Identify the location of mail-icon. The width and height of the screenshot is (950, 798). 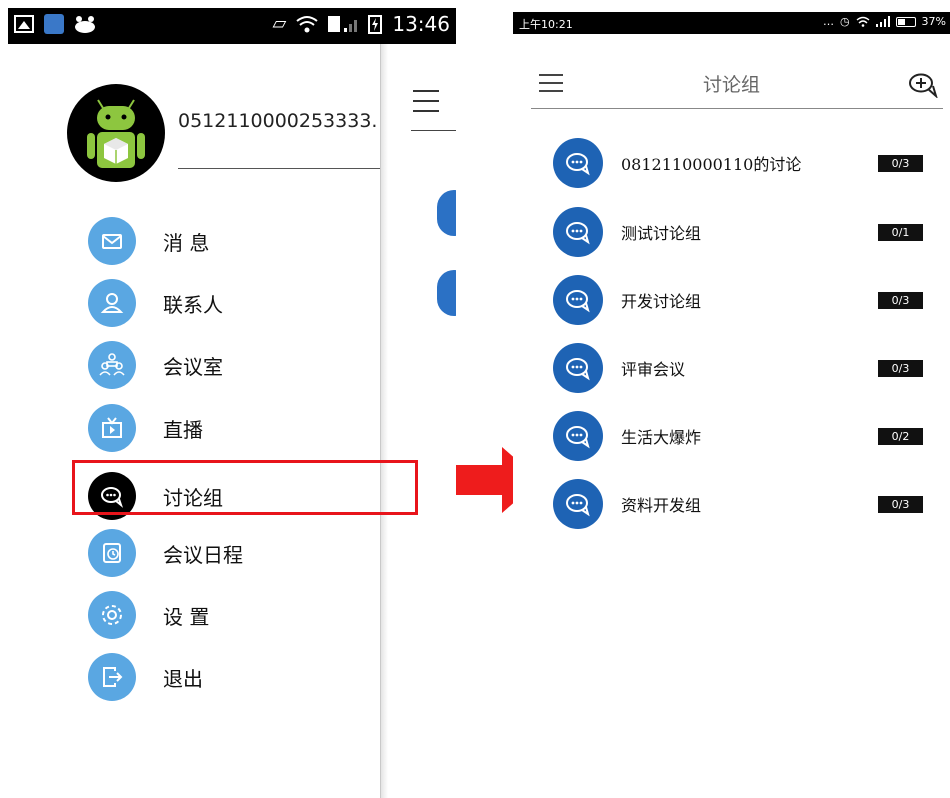
(112, 241).